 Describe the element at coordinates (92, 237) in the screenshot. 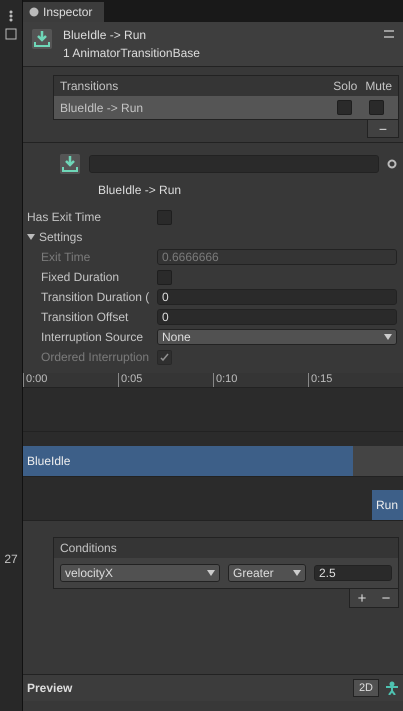

I see `foldout-label: Settings` at that location.